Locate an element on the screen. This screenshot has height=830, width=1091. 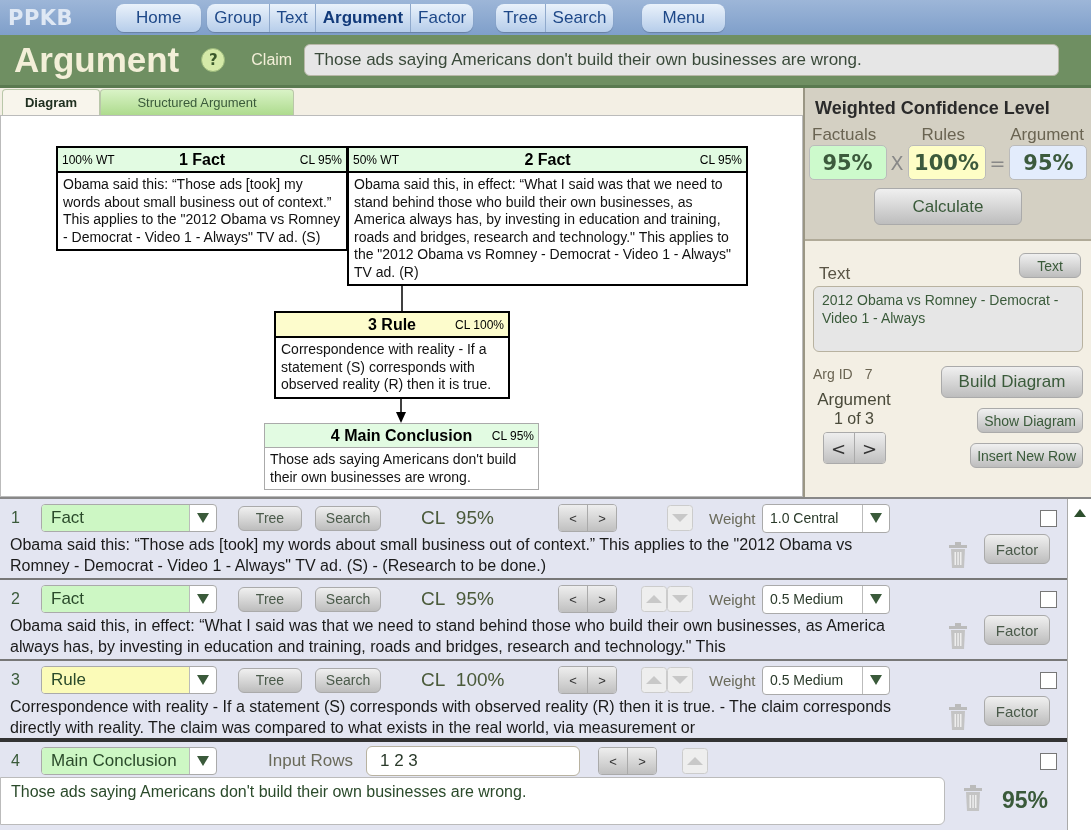
row-number: 2 is located at coordinates (15, 599).